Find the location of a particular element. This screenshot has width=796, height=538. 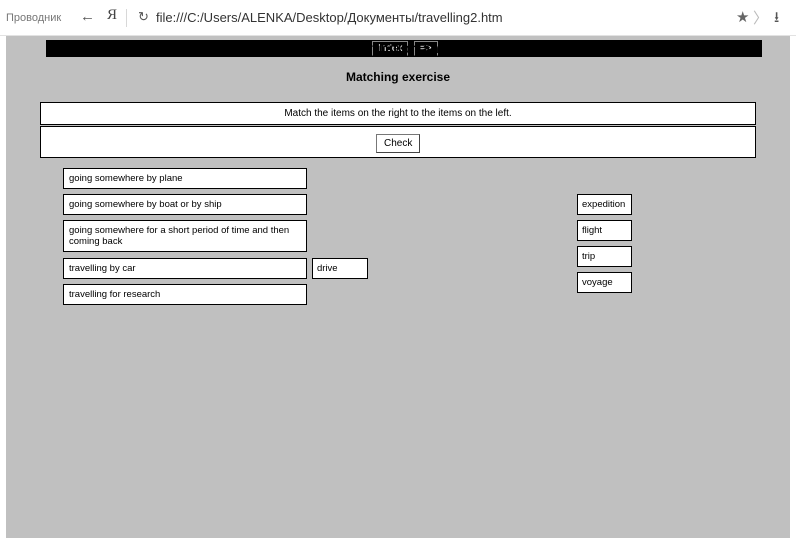

word-flight: flight is located at coordinates (604, 230).